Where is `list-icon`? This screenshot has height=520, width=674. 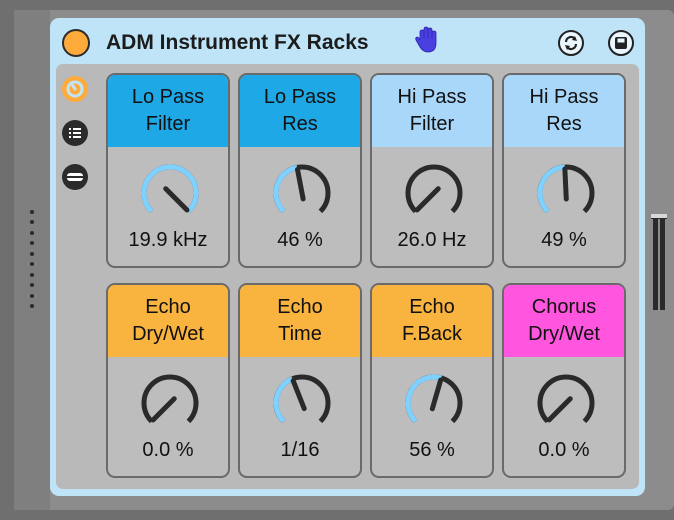
list-icon is located at coordinates (75, 133).